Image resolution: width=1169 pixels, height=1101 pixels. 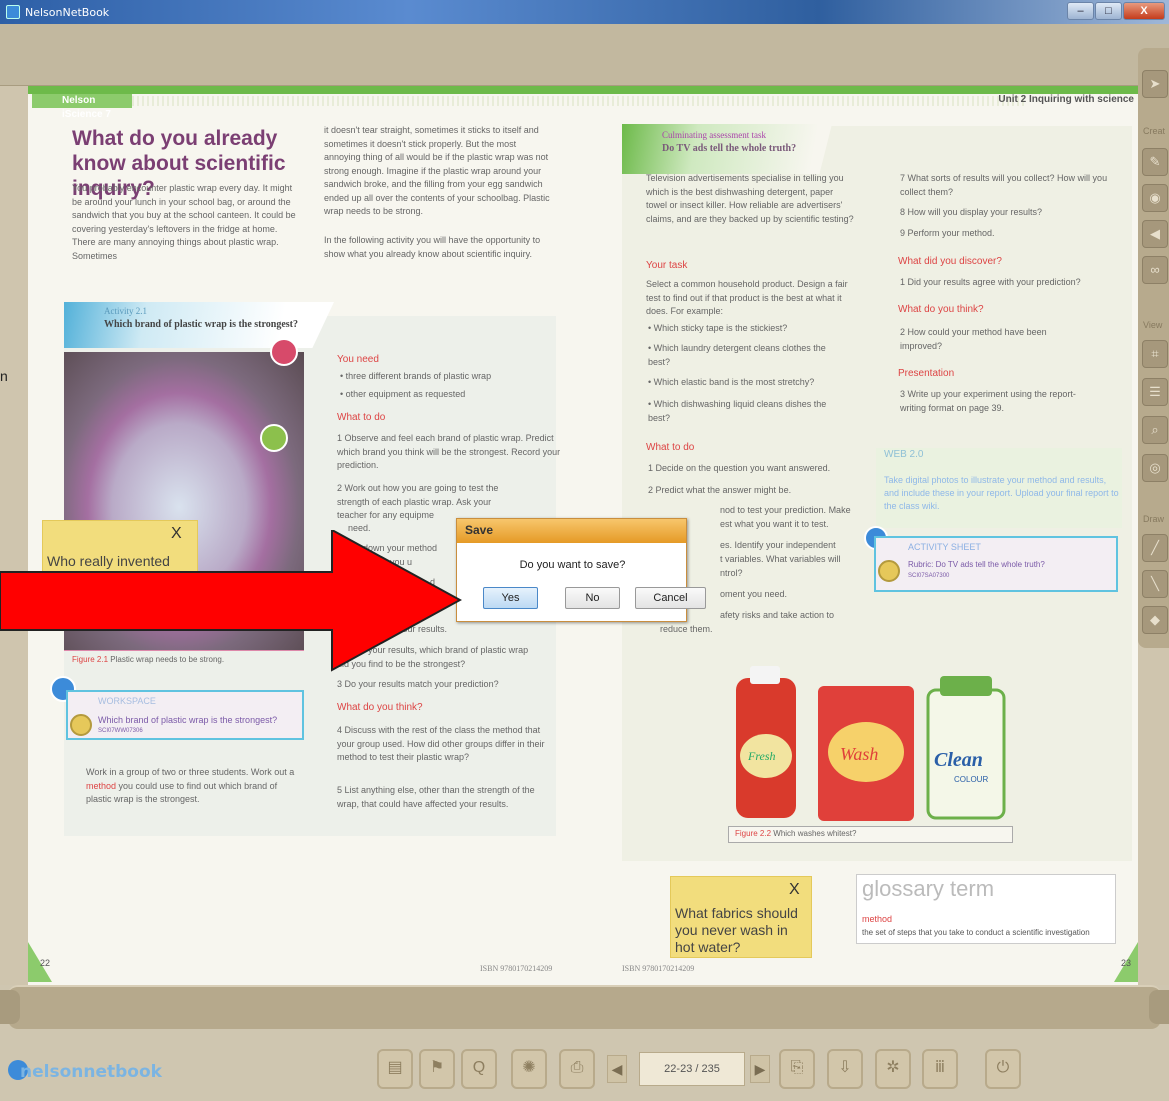 What do you see at coordinates (729, 148) in the screenshot?
I see `assessment-title: Do TV ads tell the whole truth?` at bounding box center [729, 148].